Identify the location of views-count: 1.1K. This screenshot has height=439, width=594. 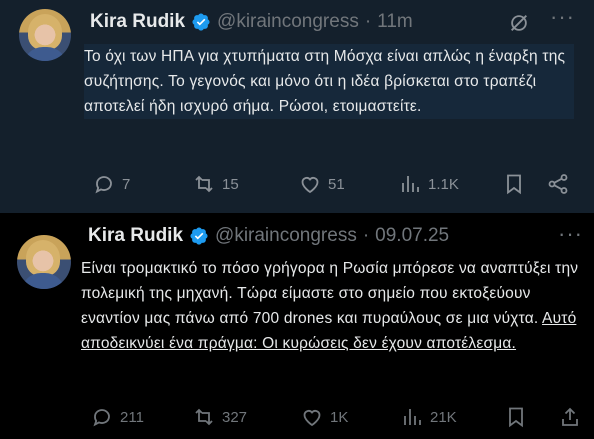
(443, 184).